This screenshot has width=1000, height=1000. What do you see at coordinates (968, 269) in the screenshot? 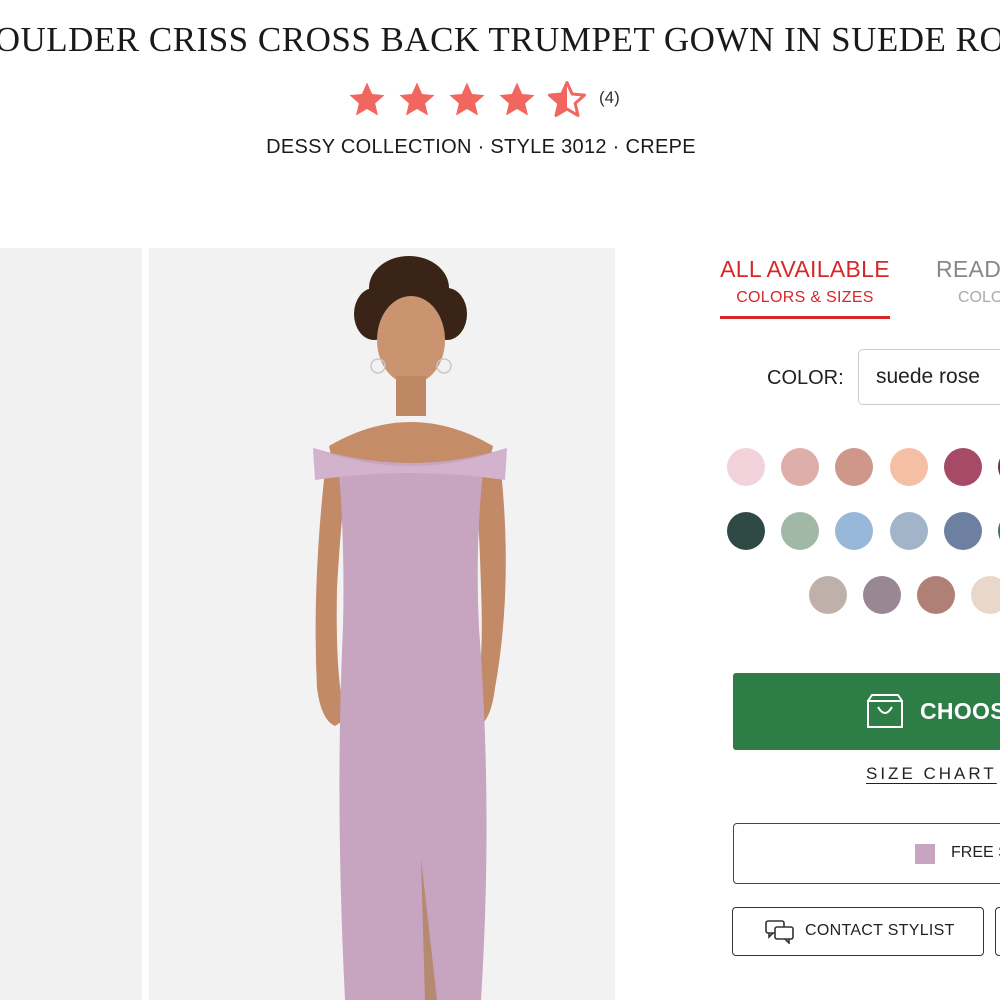
I see `tab-ready-title: READ` at bounding box center [968, 269].